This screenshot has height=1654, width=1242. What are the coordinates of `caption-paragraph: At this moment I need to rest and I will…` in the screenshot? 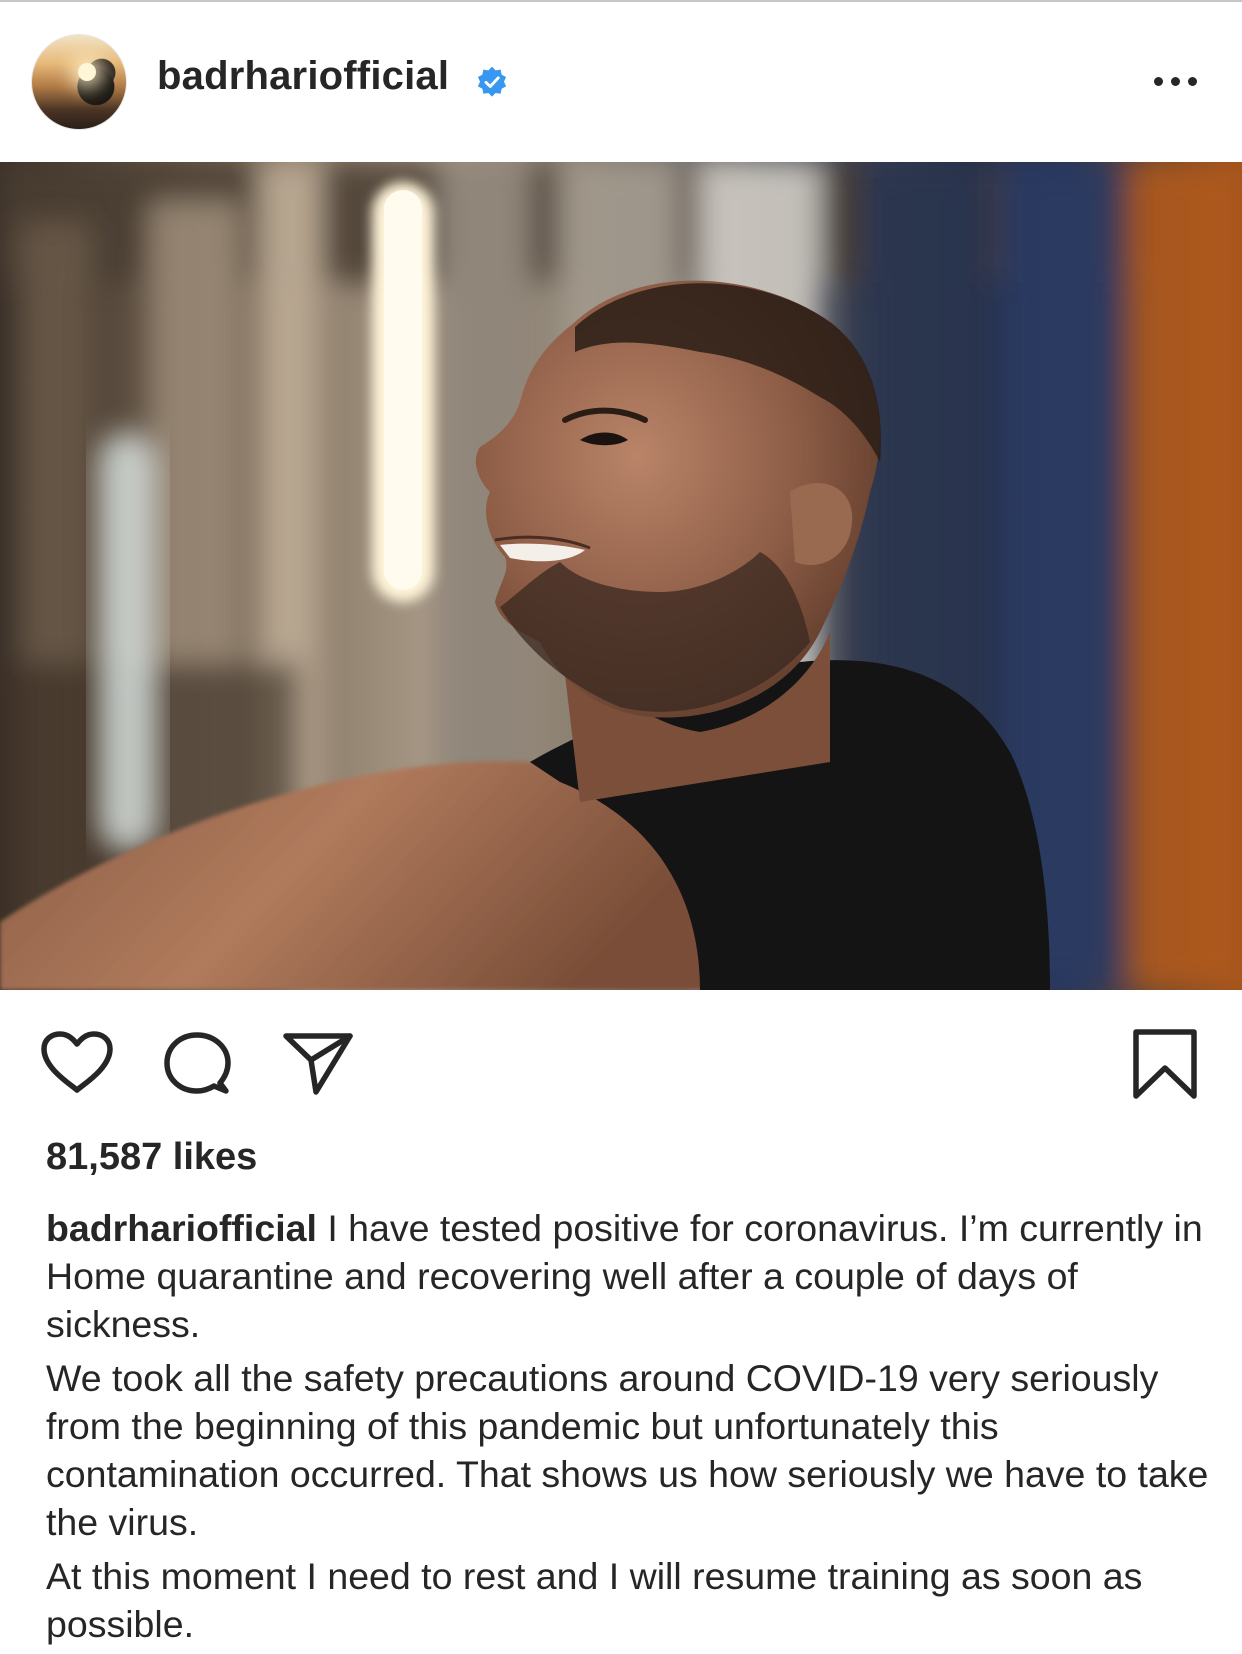 It's located at (594, 1600).